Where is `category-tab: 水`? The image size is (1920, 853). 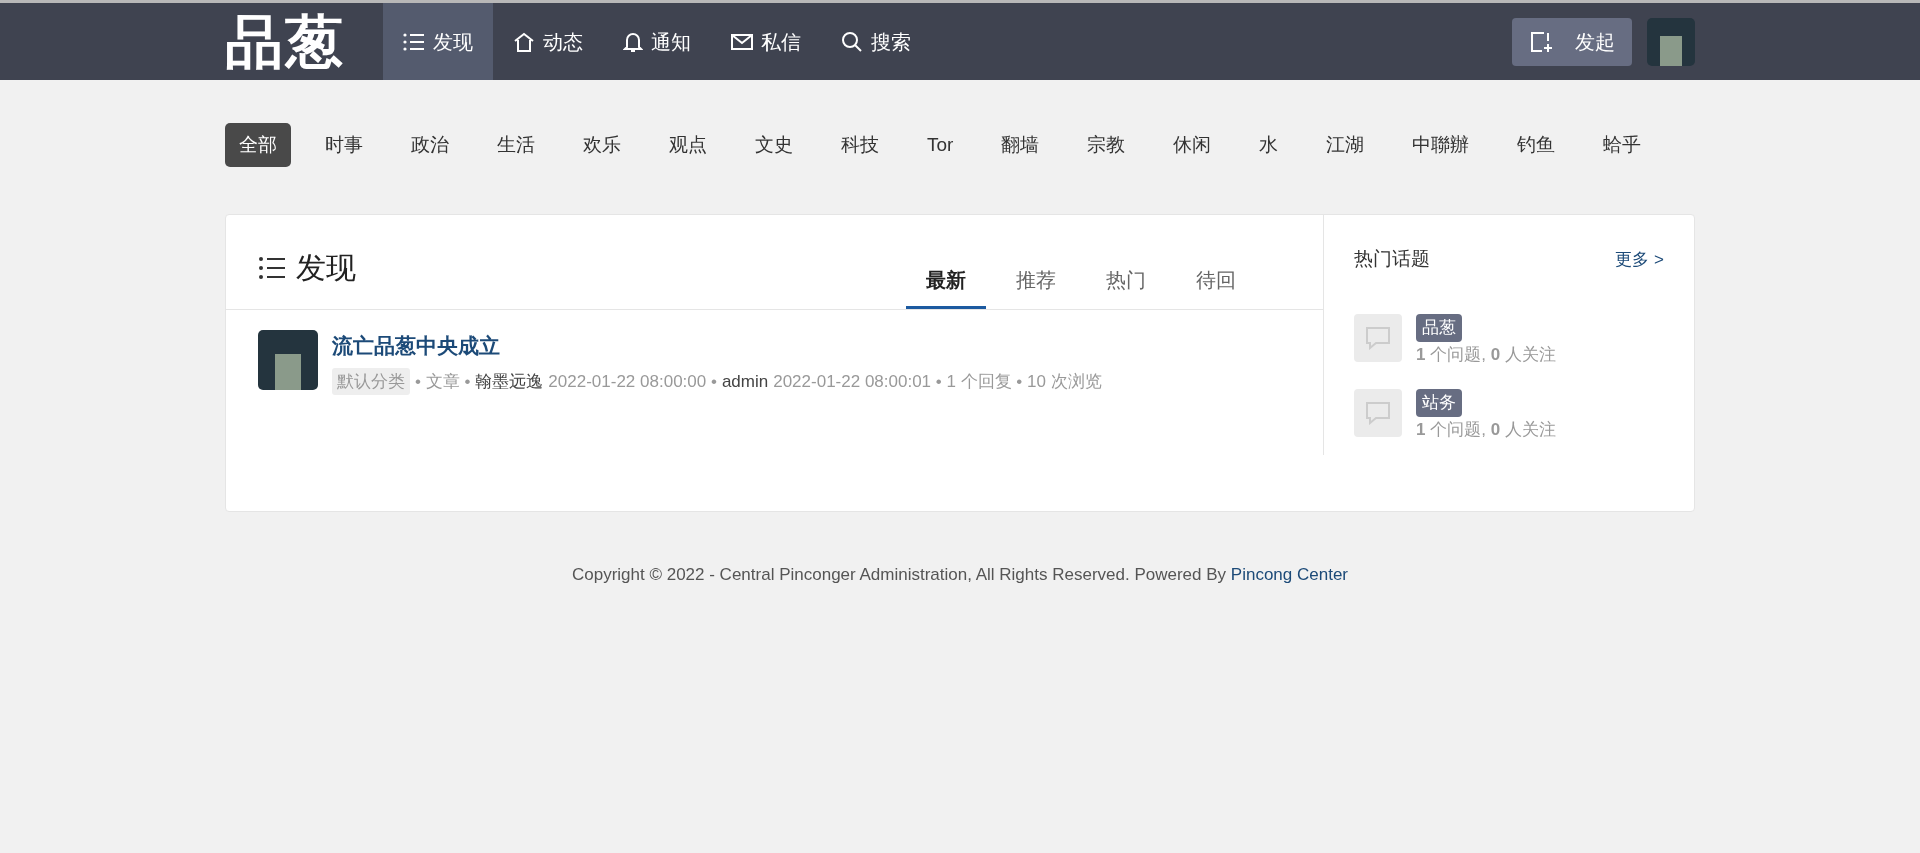 category-tab: 水 is located at coordinates (1269, 145).